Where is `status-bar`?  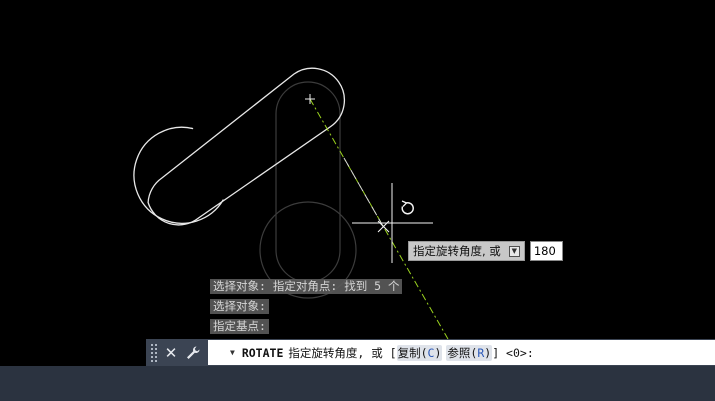 status-bar is located at coordinates (357, 383).